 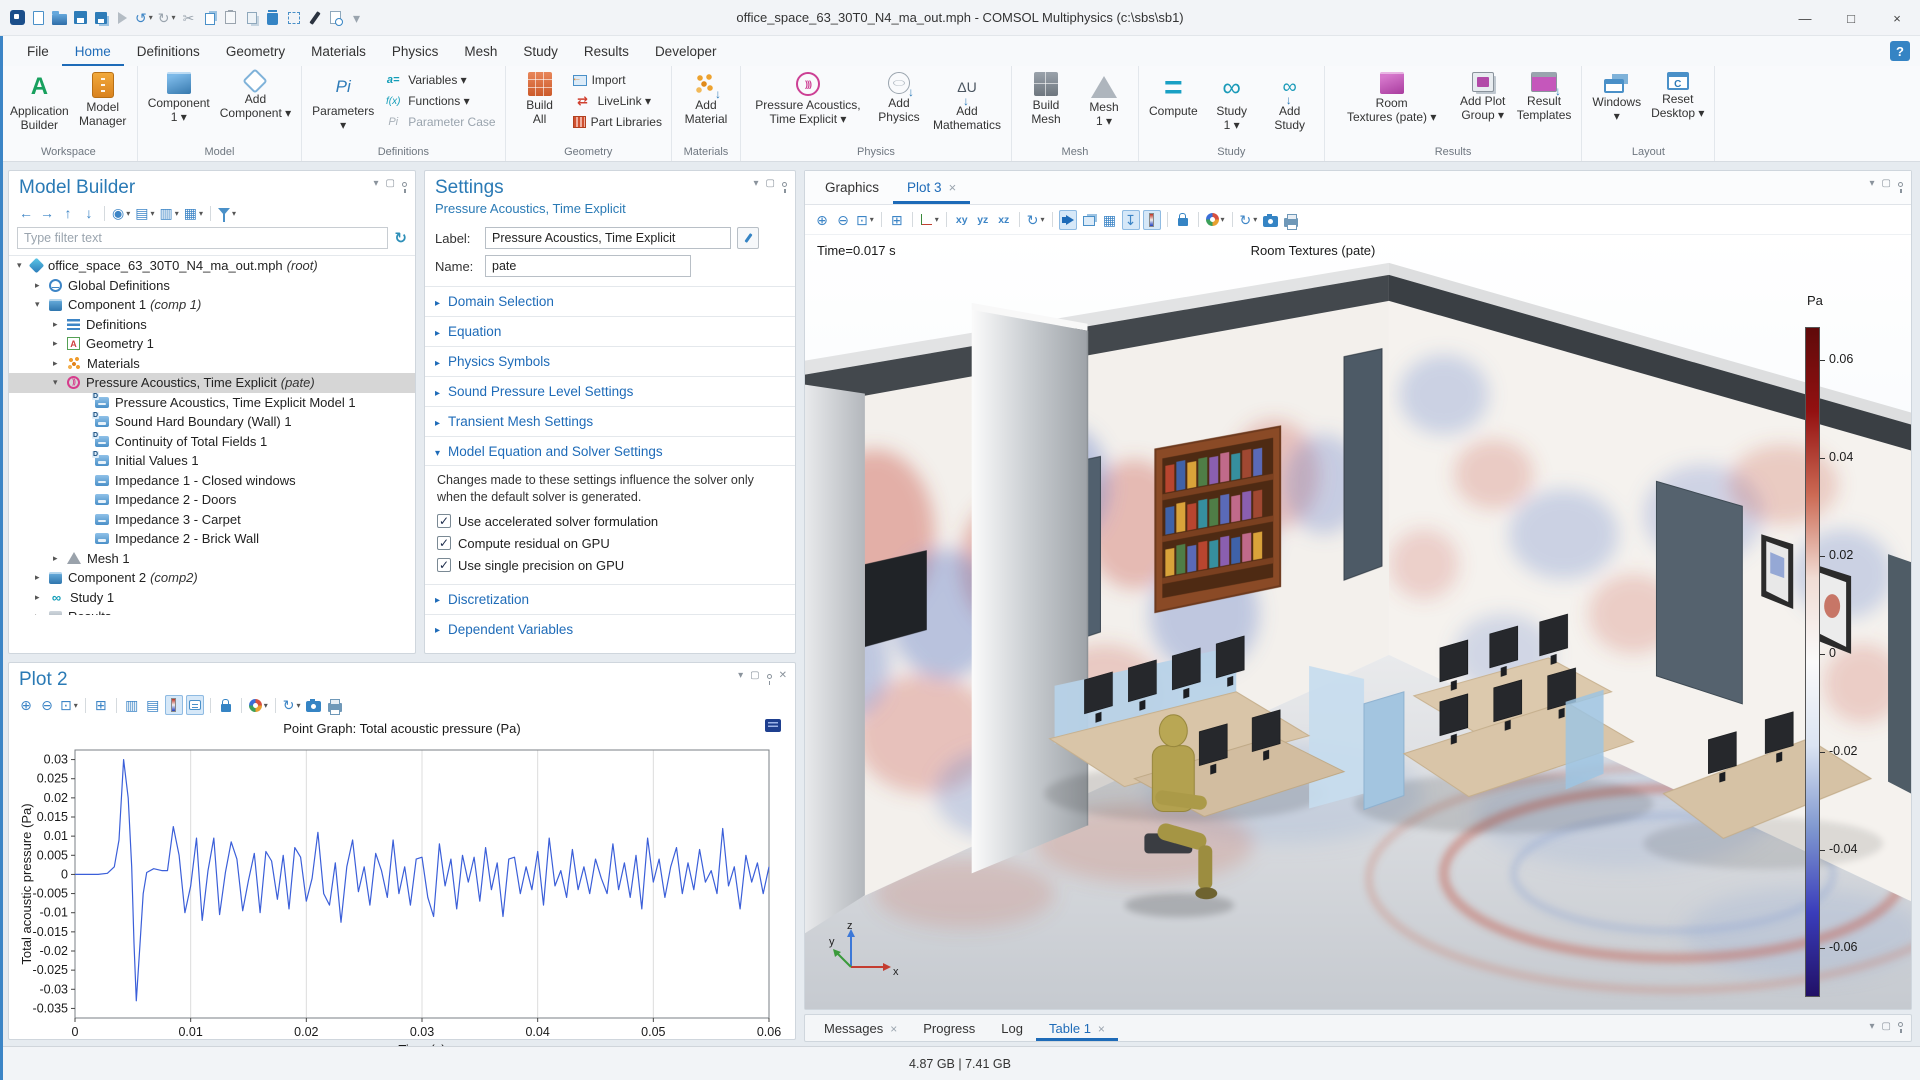 I want to click on view-xy-icon: xy, so click(x=962, y=220).